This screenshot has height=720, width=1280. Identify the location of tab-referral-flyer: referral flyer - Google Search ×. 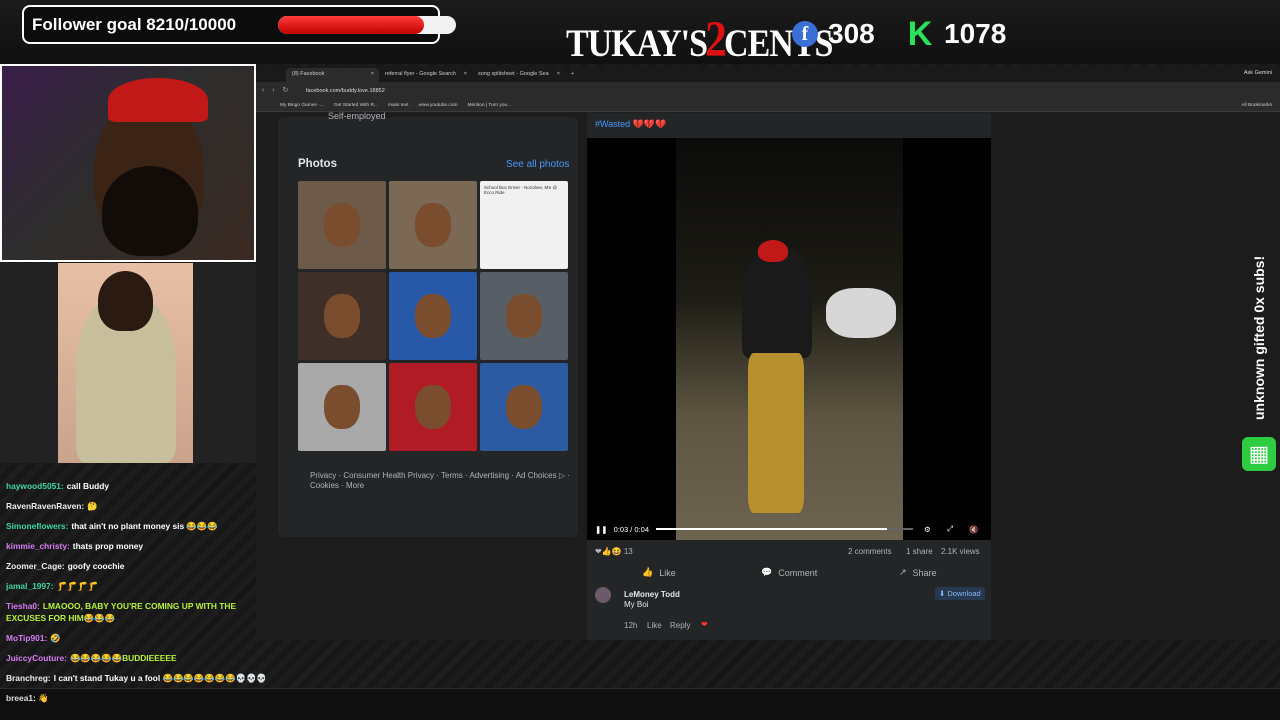
(425, 75).